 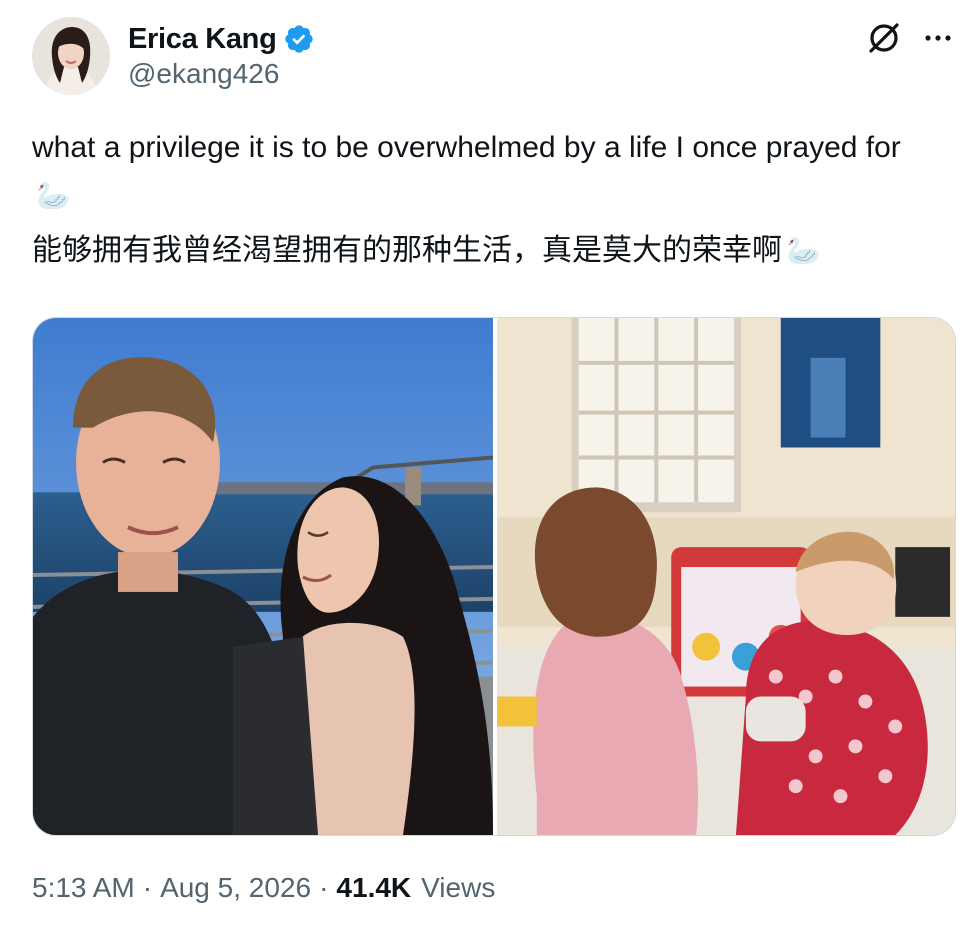 What do you see at coordinates (407, 250) in the screenshot?
I see `tweet-text-zh: 能够拥有我曾经渴望拥有的那种生活，真是莫大的荣幸啊` at bounding box center [407, 250].